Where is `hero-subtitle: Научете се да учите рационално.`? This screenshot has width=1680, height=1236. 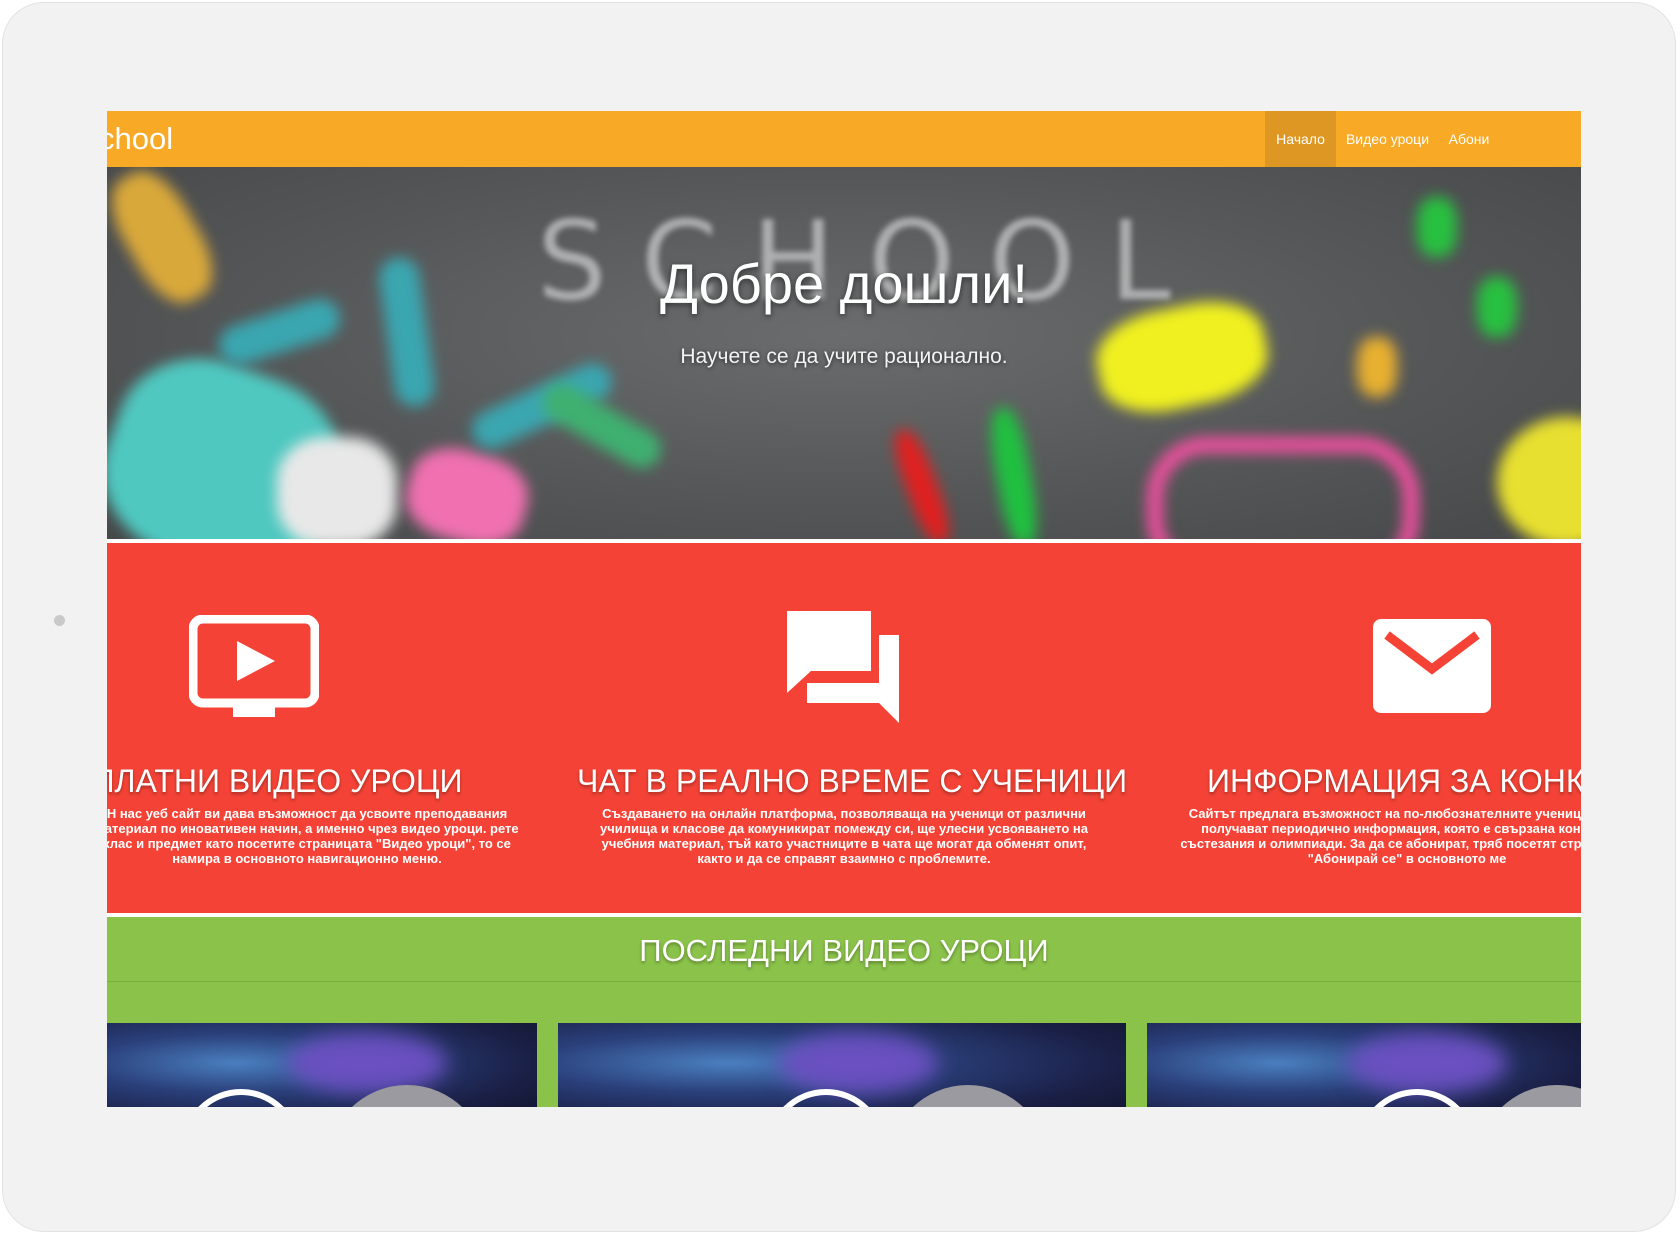
hero-subtitle: Научете се да учите рационално. is located at coordinates (844, 356).